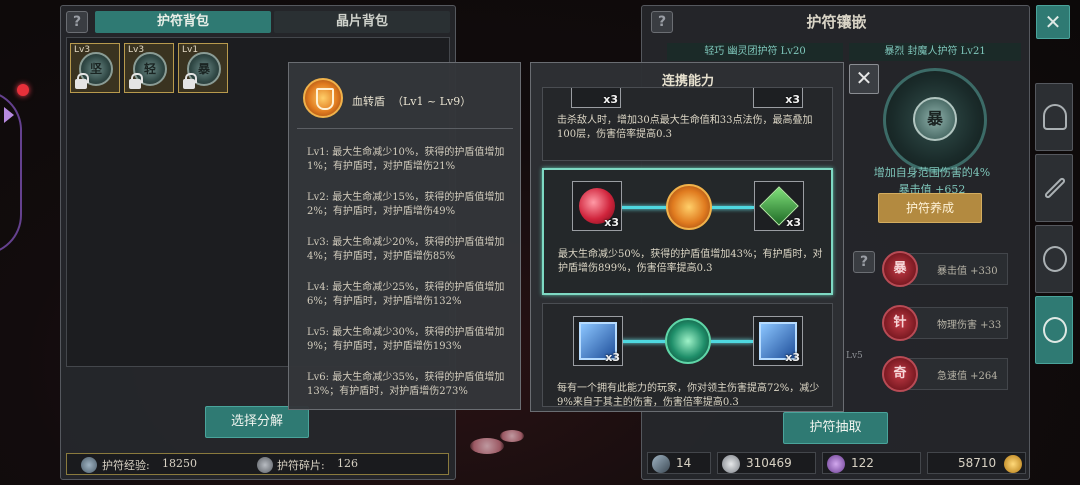  What do you see at coordinates (347, 463) in the screenshot?
I see `shard-value: 126` at bounding box center [347, 463].